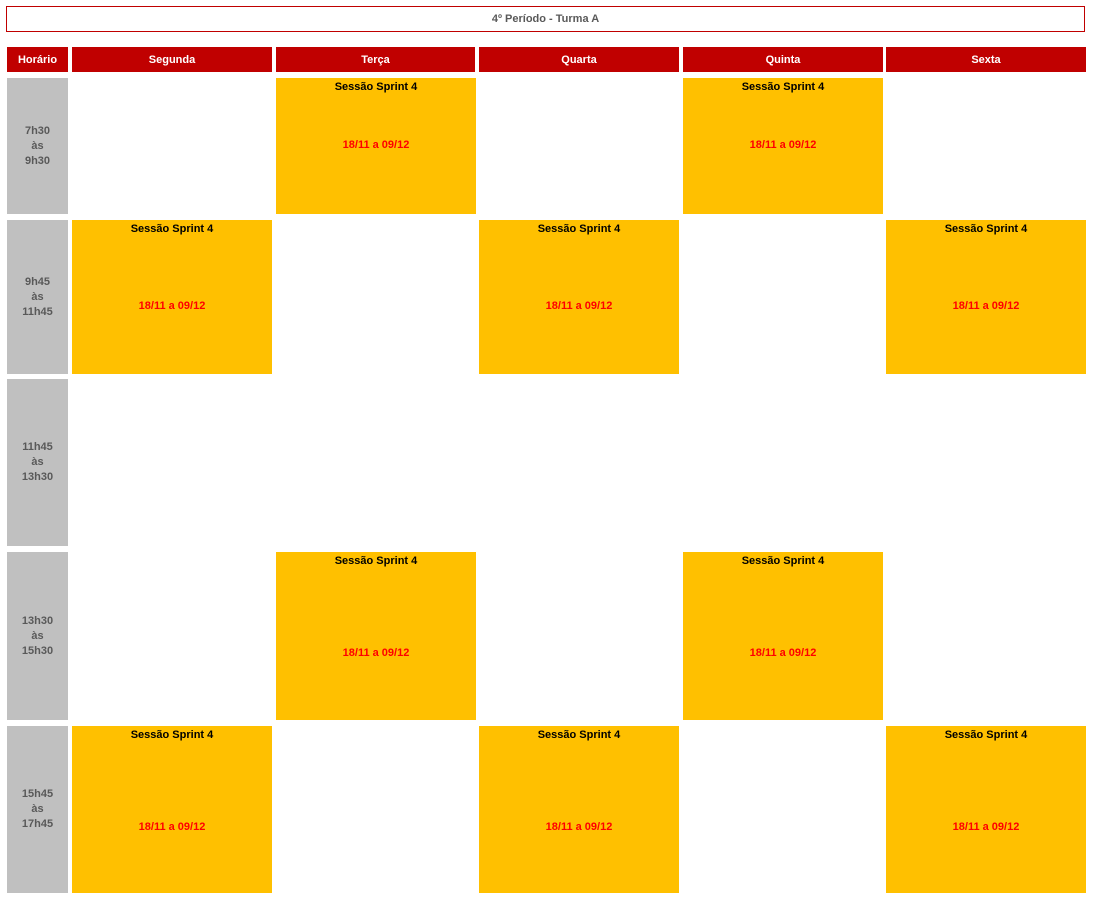  I want to click on header-monday: Segunda, so click(172, 59).